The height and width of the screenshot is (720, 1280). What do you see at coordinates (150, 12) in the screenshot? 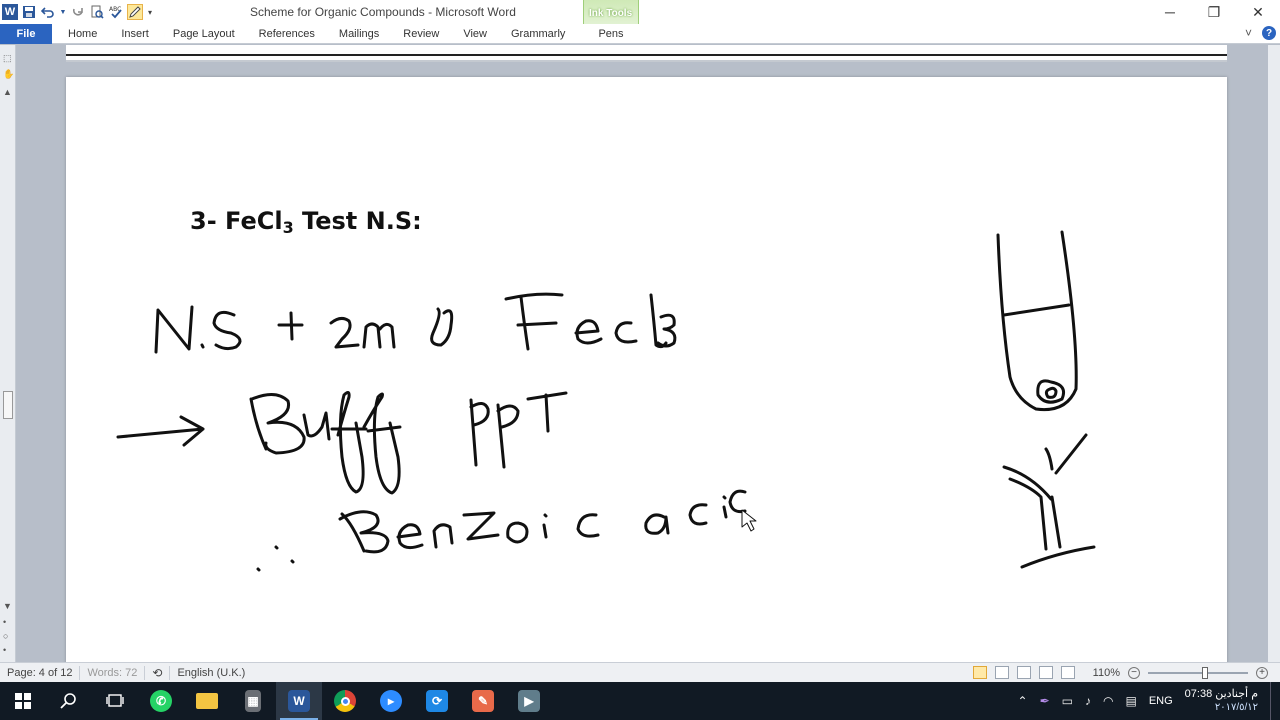
I see `customize-qat-icon: ▾` at bounding box center [150, 12].